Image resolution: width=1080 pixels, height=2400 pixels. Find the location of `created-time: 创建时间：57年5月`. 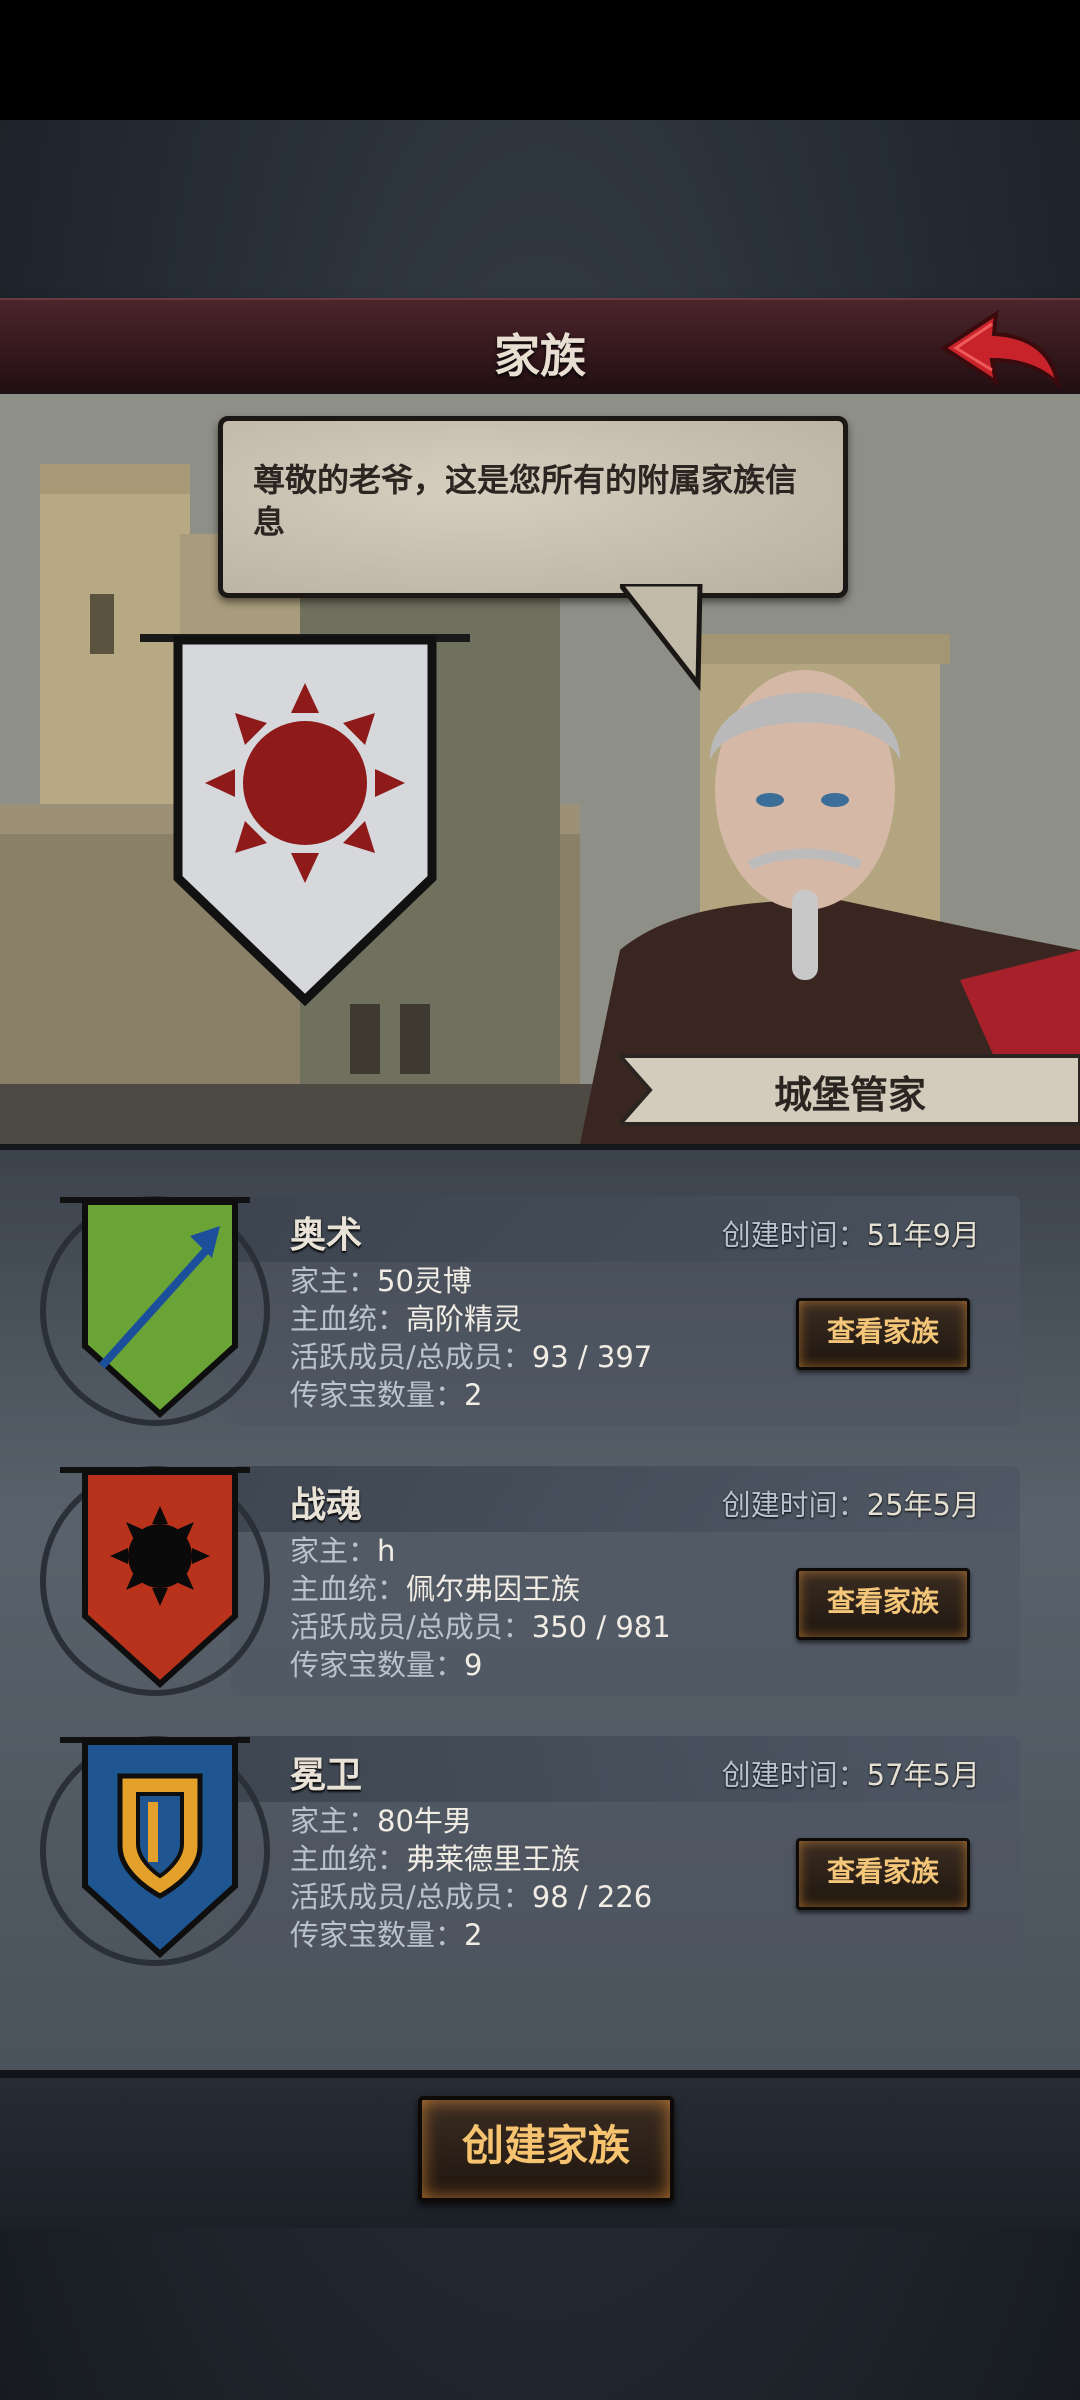

created-time: 创建时间：57年5月 is located at coordinates (851, 1773).